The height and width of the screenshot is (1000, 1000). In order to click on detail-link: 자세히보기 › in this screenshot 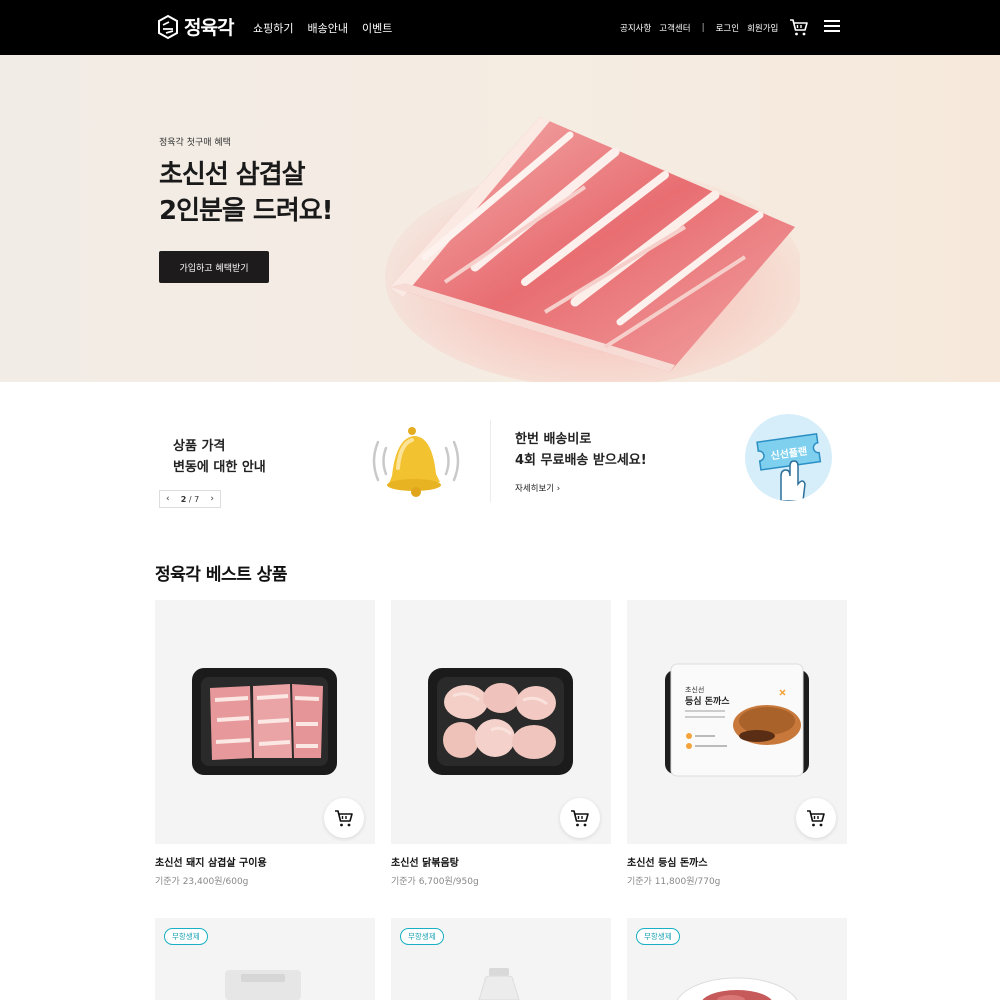, I will do `click(537, 488)`.